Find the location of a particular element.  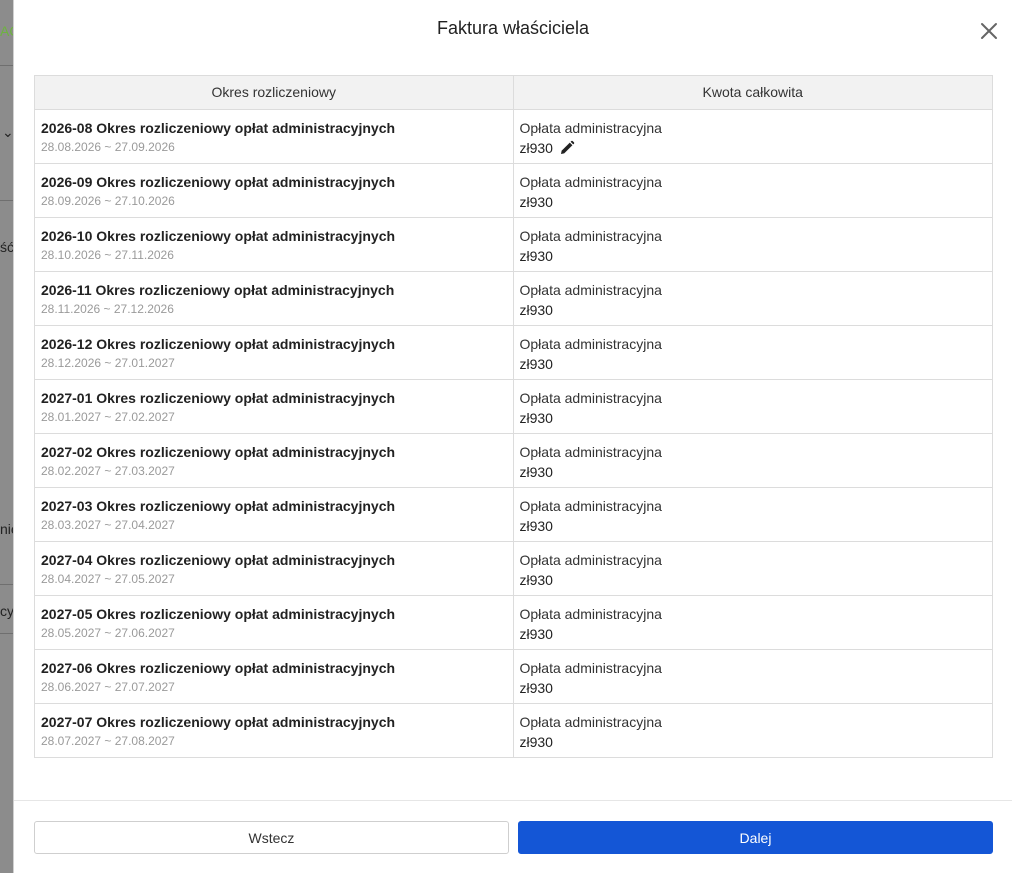

period-dates: 28.07.2027 ~ 27.08.2027 is located at coordinates (108, 740).